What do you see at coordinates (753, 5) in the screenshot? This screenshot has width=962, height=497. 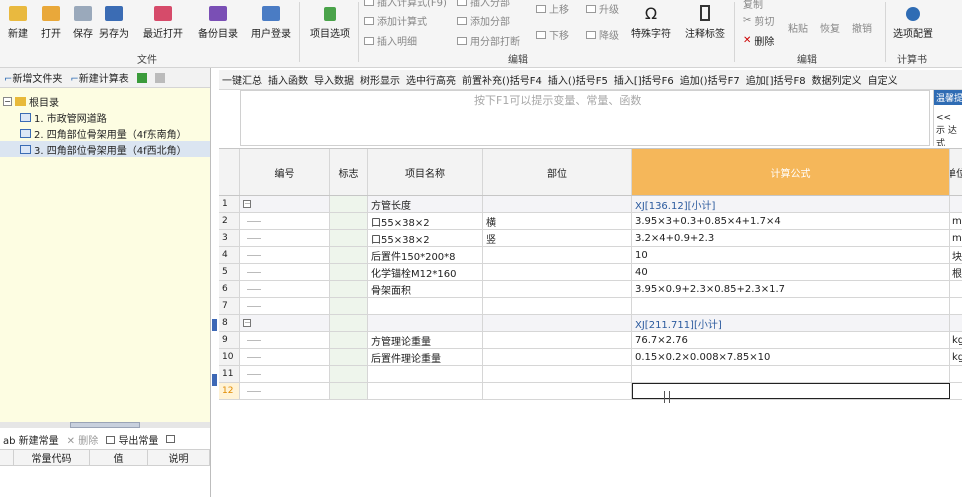 I see `copy-button: 复制` at bounding box center [753, 5].